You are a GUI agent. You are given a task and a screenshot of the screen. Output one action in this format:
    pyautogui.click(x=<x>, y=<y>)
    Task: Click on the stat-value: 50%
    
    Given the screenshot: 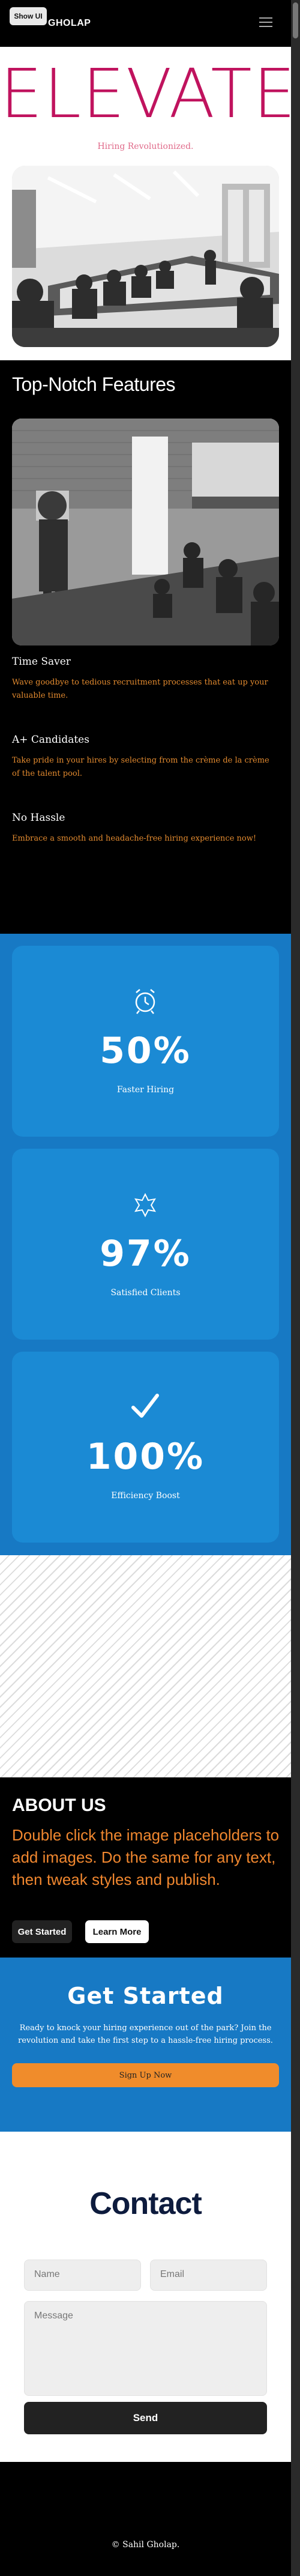 What is the action you would take?
    pyautogui.click(x=145, y=1051)
    